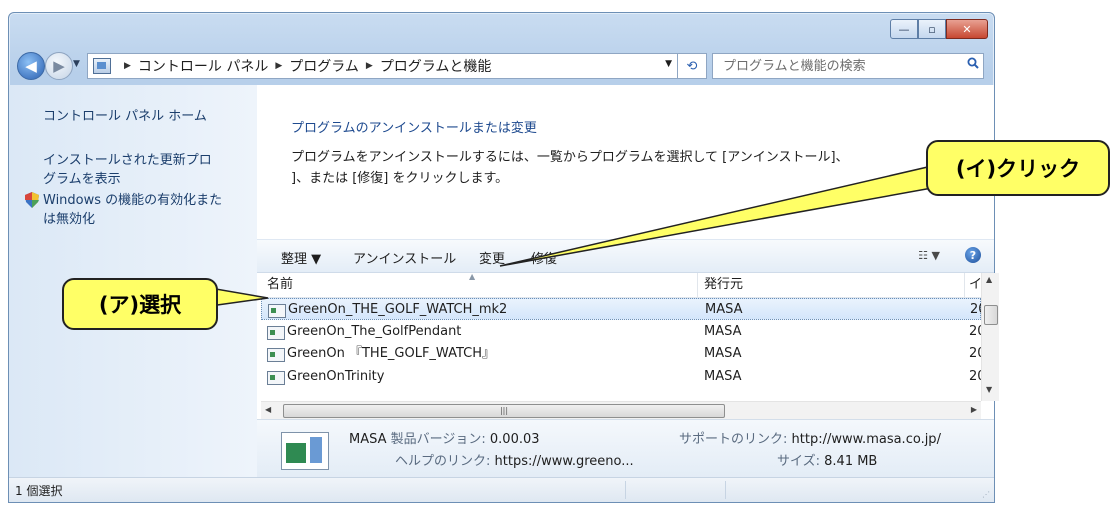  Describe the element at coordinates (239, 297) in the screenshot. I see `select-callout-pointer` at that location.